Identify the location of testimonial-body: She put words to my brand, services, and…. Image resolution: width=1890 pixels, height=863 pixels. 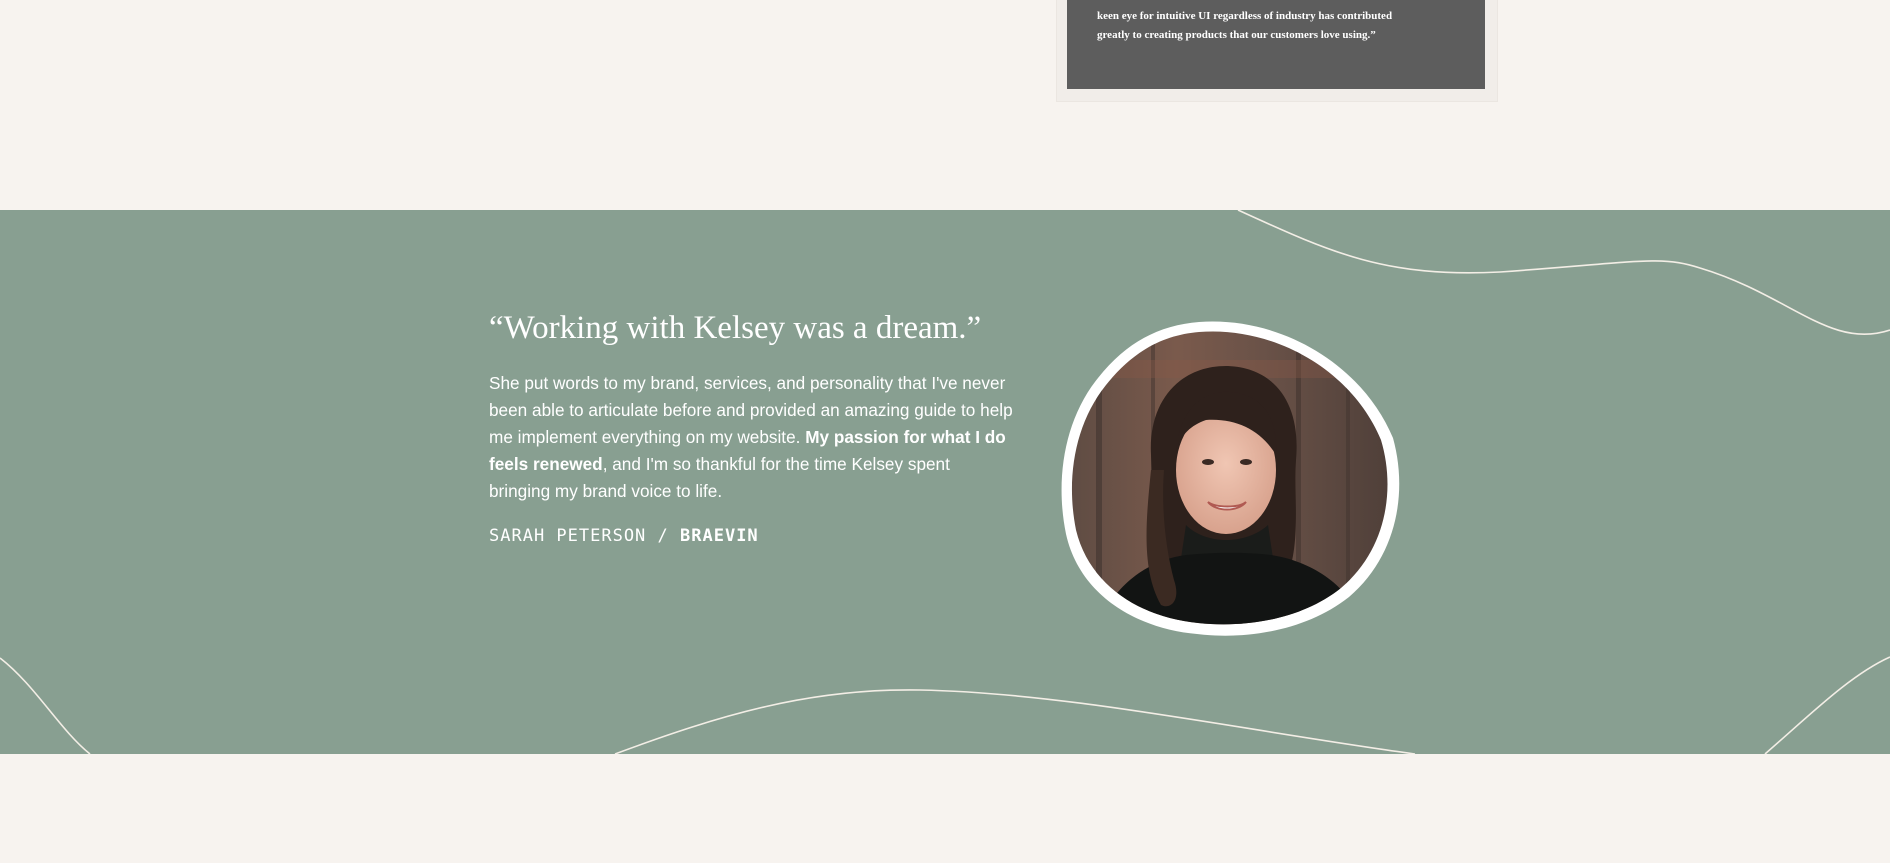
(751, 437).